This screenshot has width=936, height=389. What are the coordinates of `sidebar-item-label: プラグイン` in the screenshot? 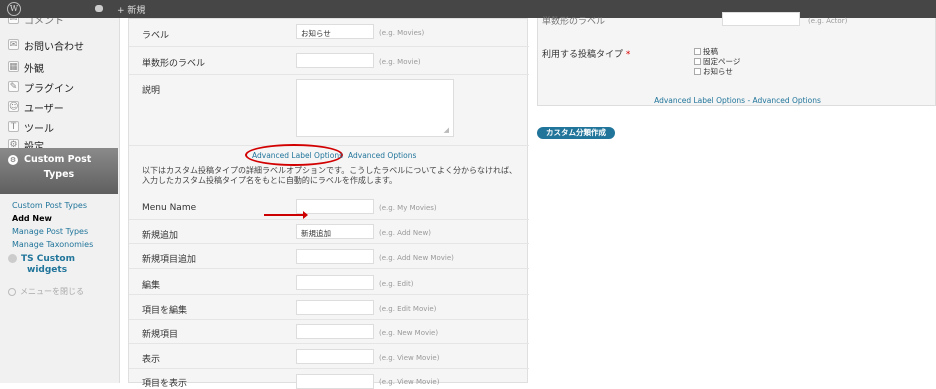 It's located at (49, 89).